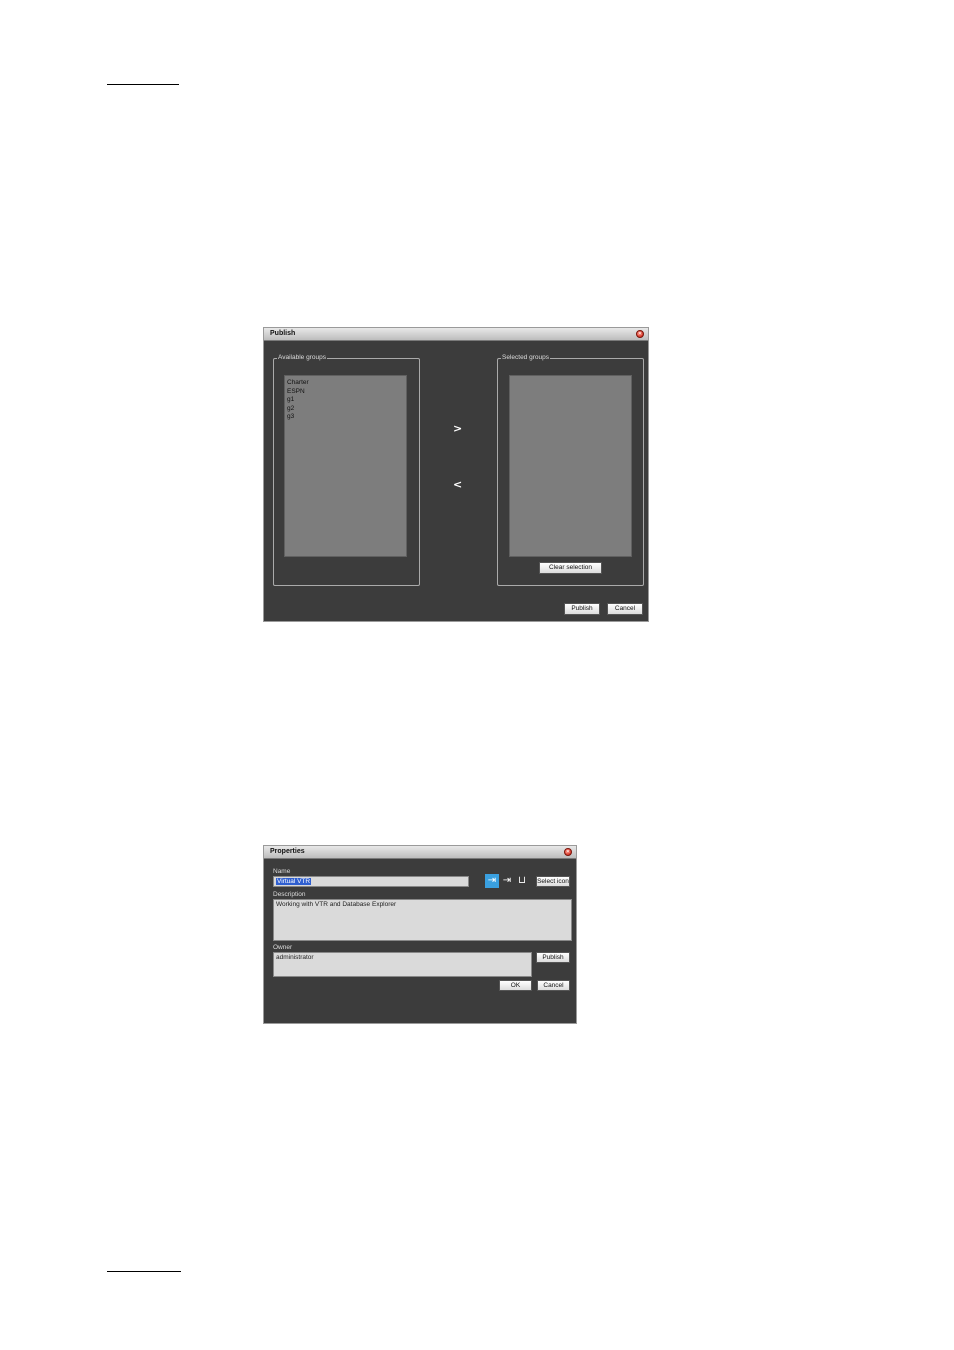 The height and width of the screenshot is (1350, 954). What do you see at coordinates (345, 383) in the screenshot?
I see `list-item: Charter` at bounding box center [345, 383].